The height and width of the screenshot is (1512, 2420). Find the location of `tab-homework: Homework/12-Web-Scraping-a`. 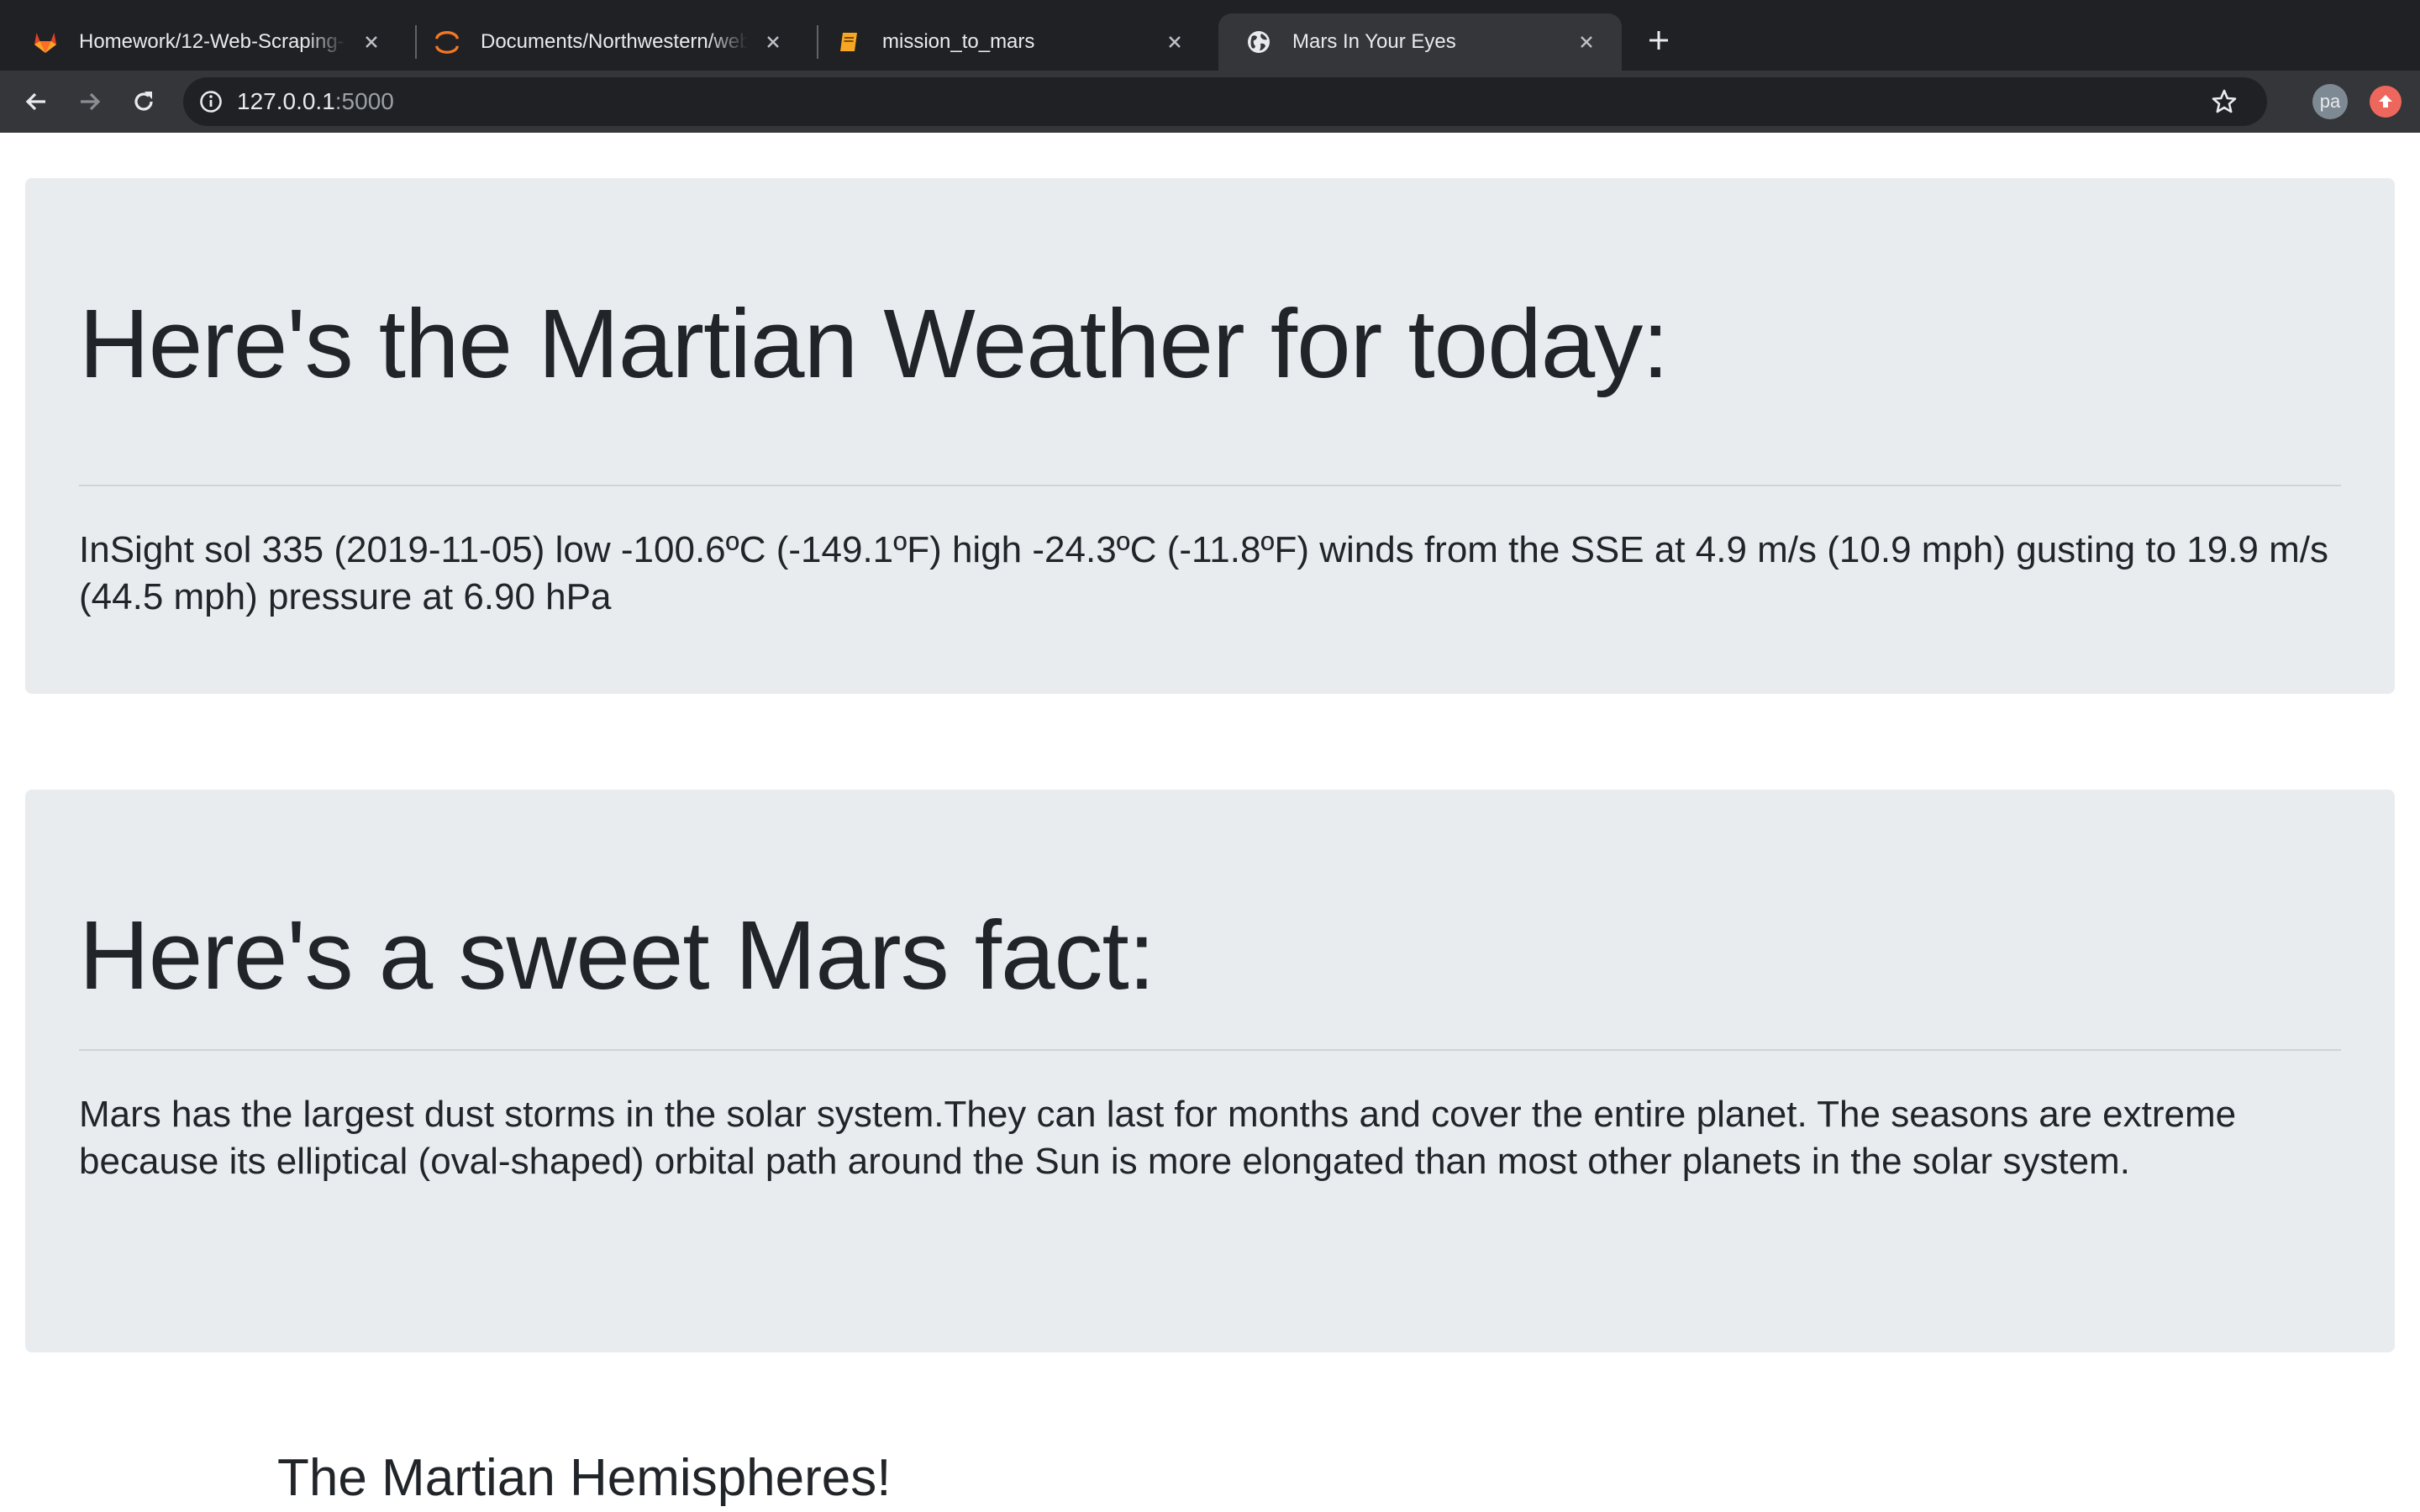

tab-homework: Homework/12-Web-Scraping-a is located at coordinates (206, 42).